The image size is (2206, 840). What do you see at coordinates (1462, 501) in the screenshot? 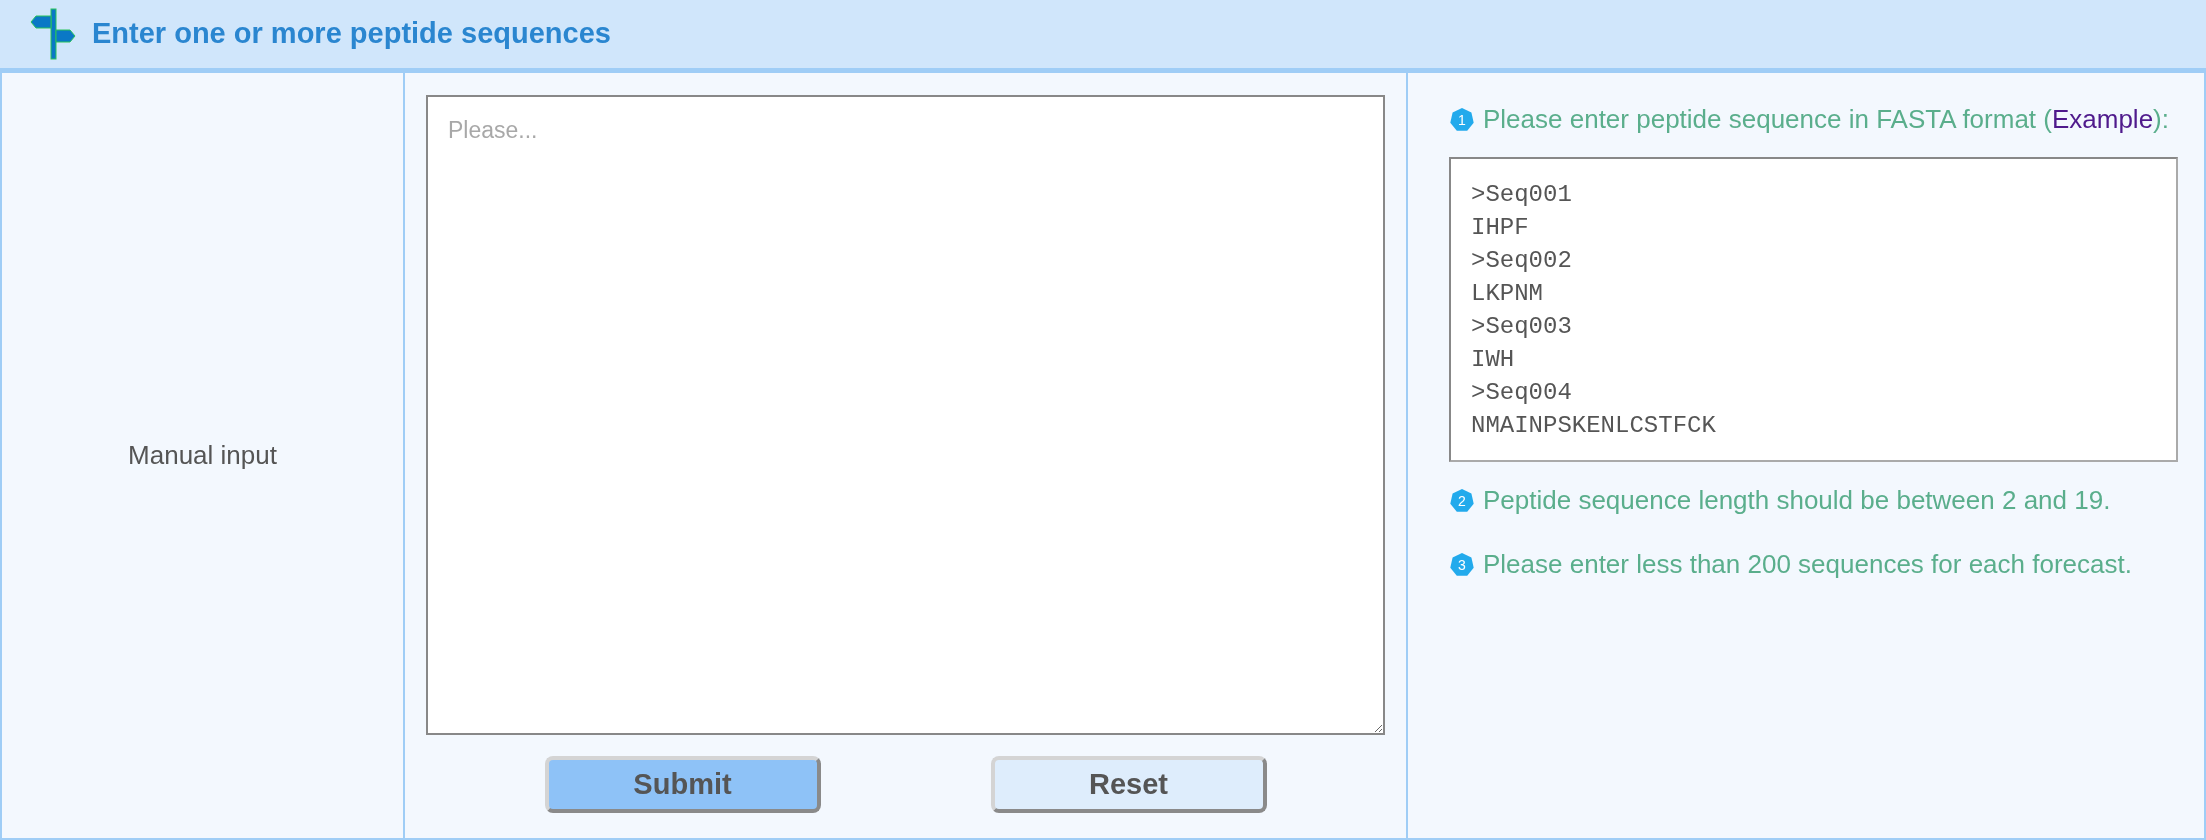
I see `number-badge: 2` at bounding box center [1462, 501].